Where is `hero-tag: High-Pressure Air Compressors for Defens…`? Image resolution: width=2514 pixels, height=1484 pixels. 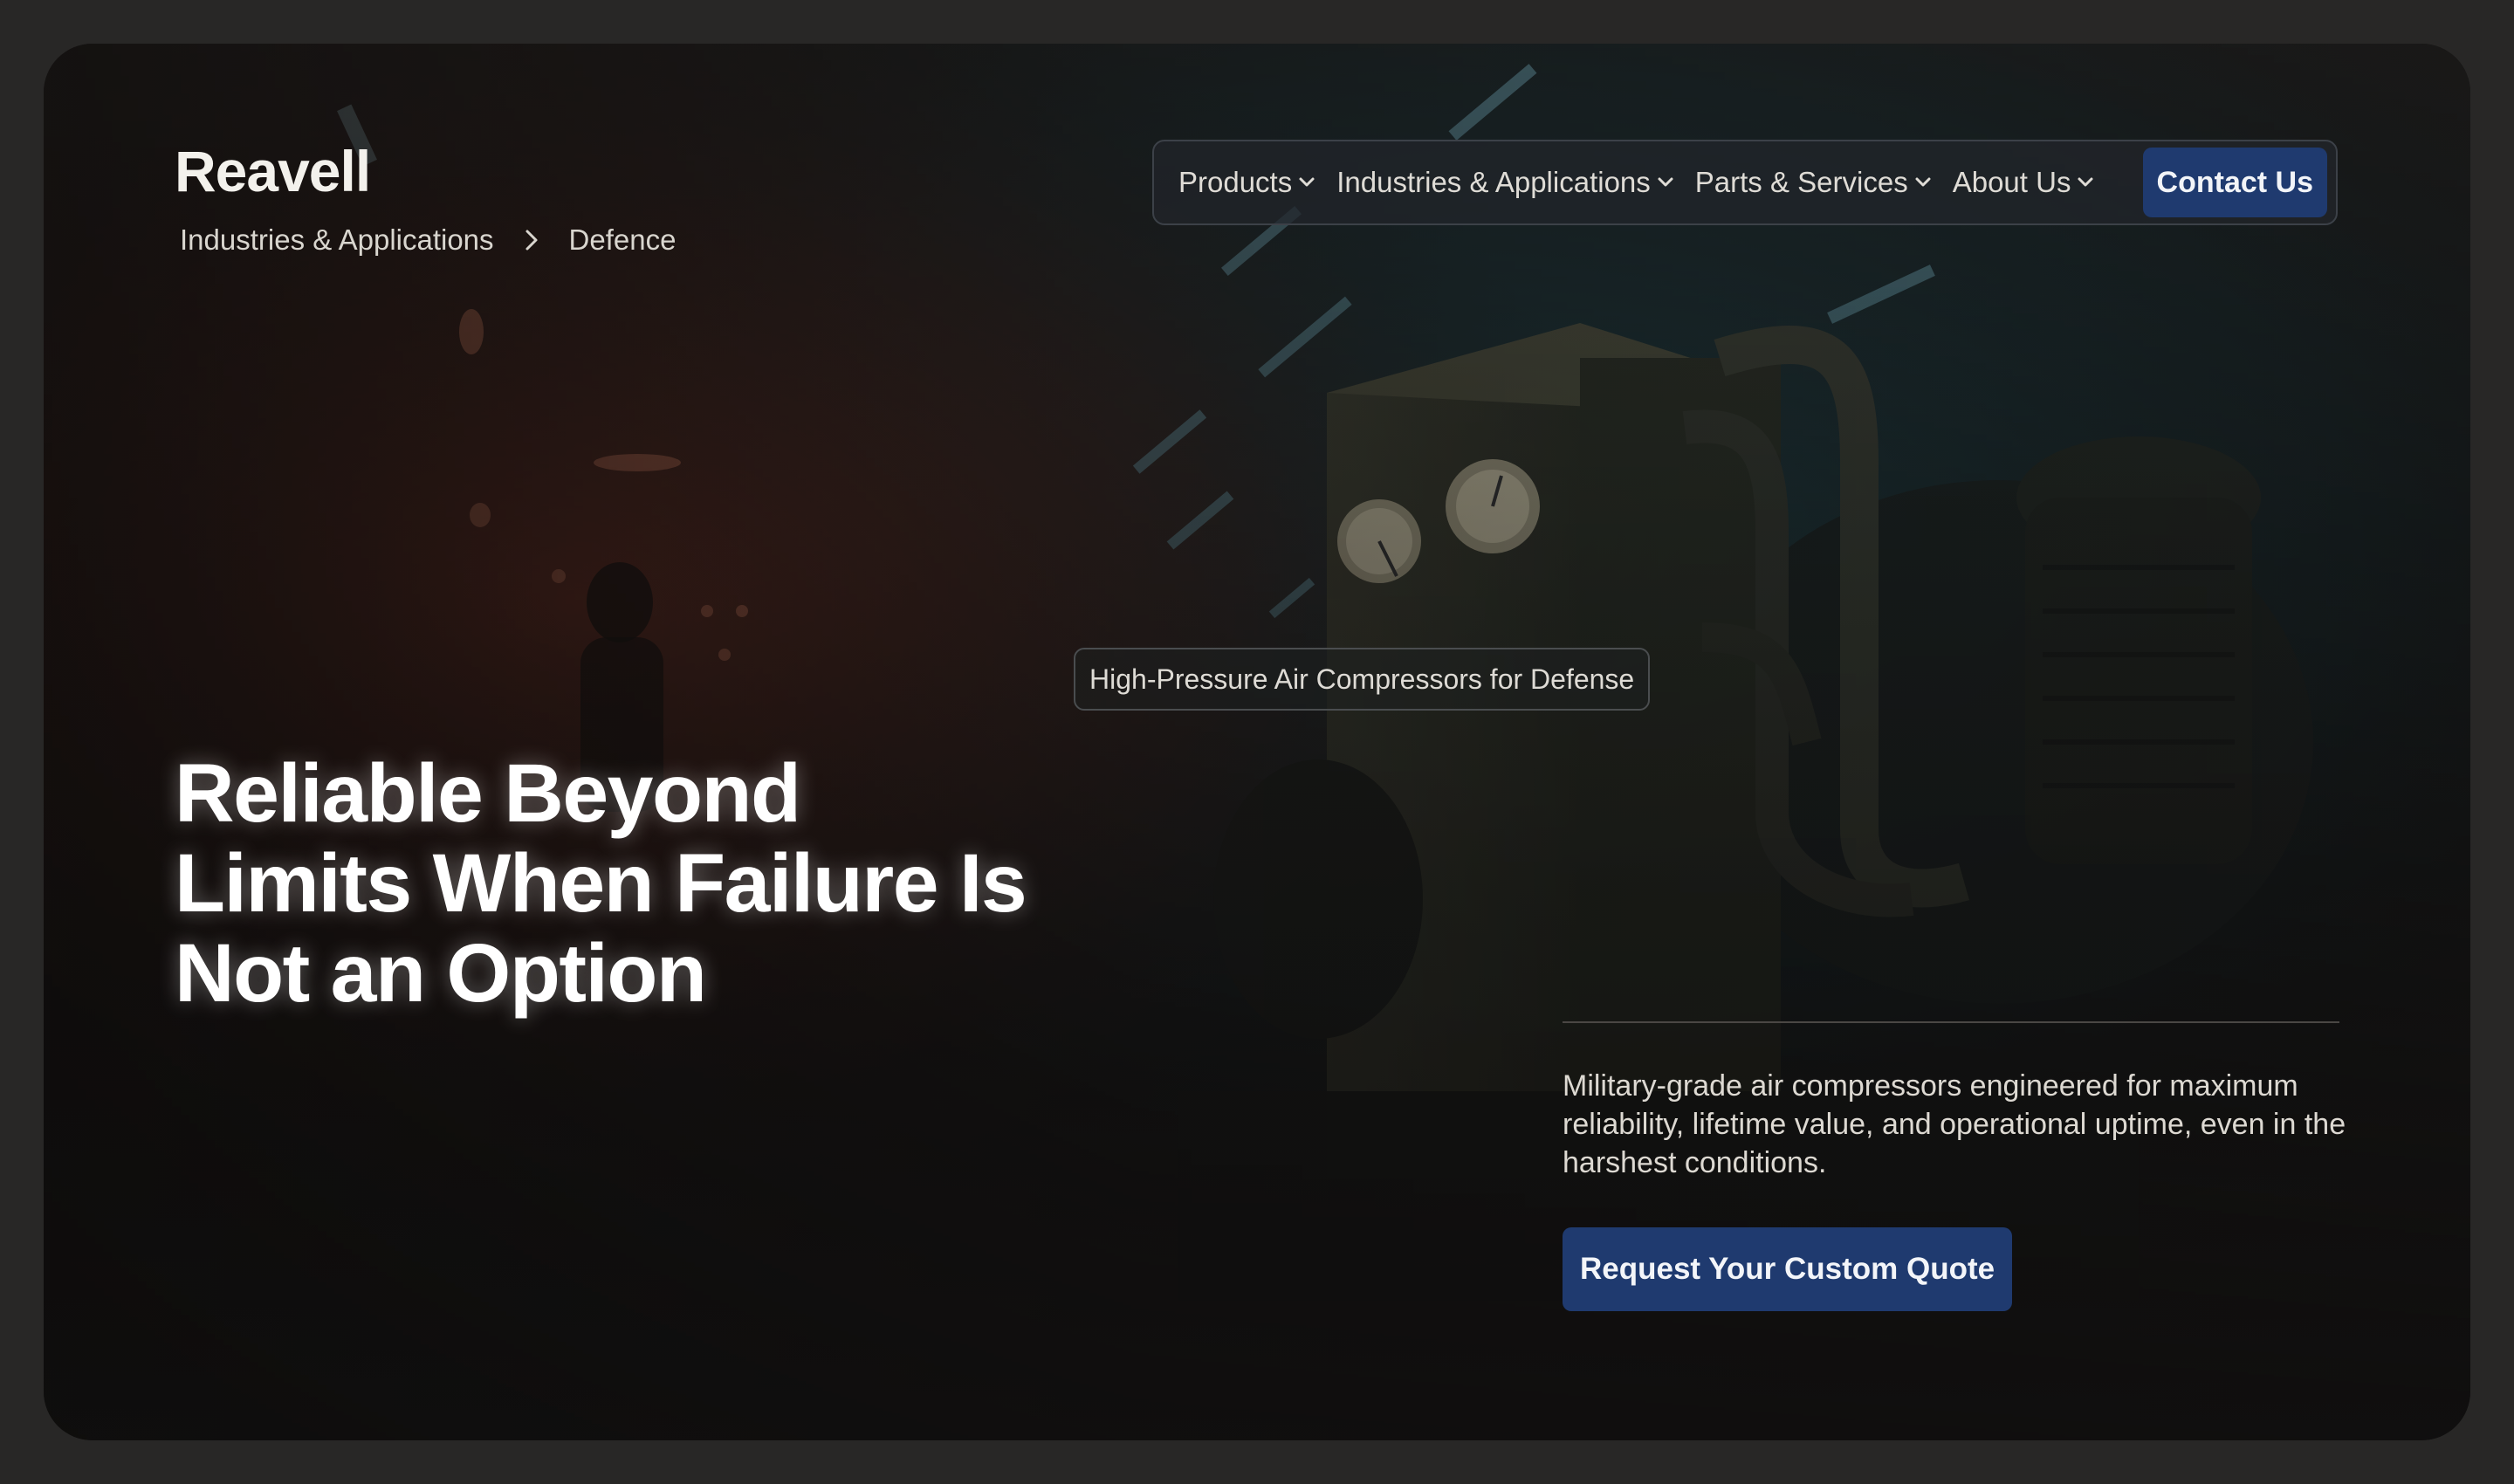 hero-tag: High-Pressure Air Compressors for Defens… is located at coordinates (1362, 679).